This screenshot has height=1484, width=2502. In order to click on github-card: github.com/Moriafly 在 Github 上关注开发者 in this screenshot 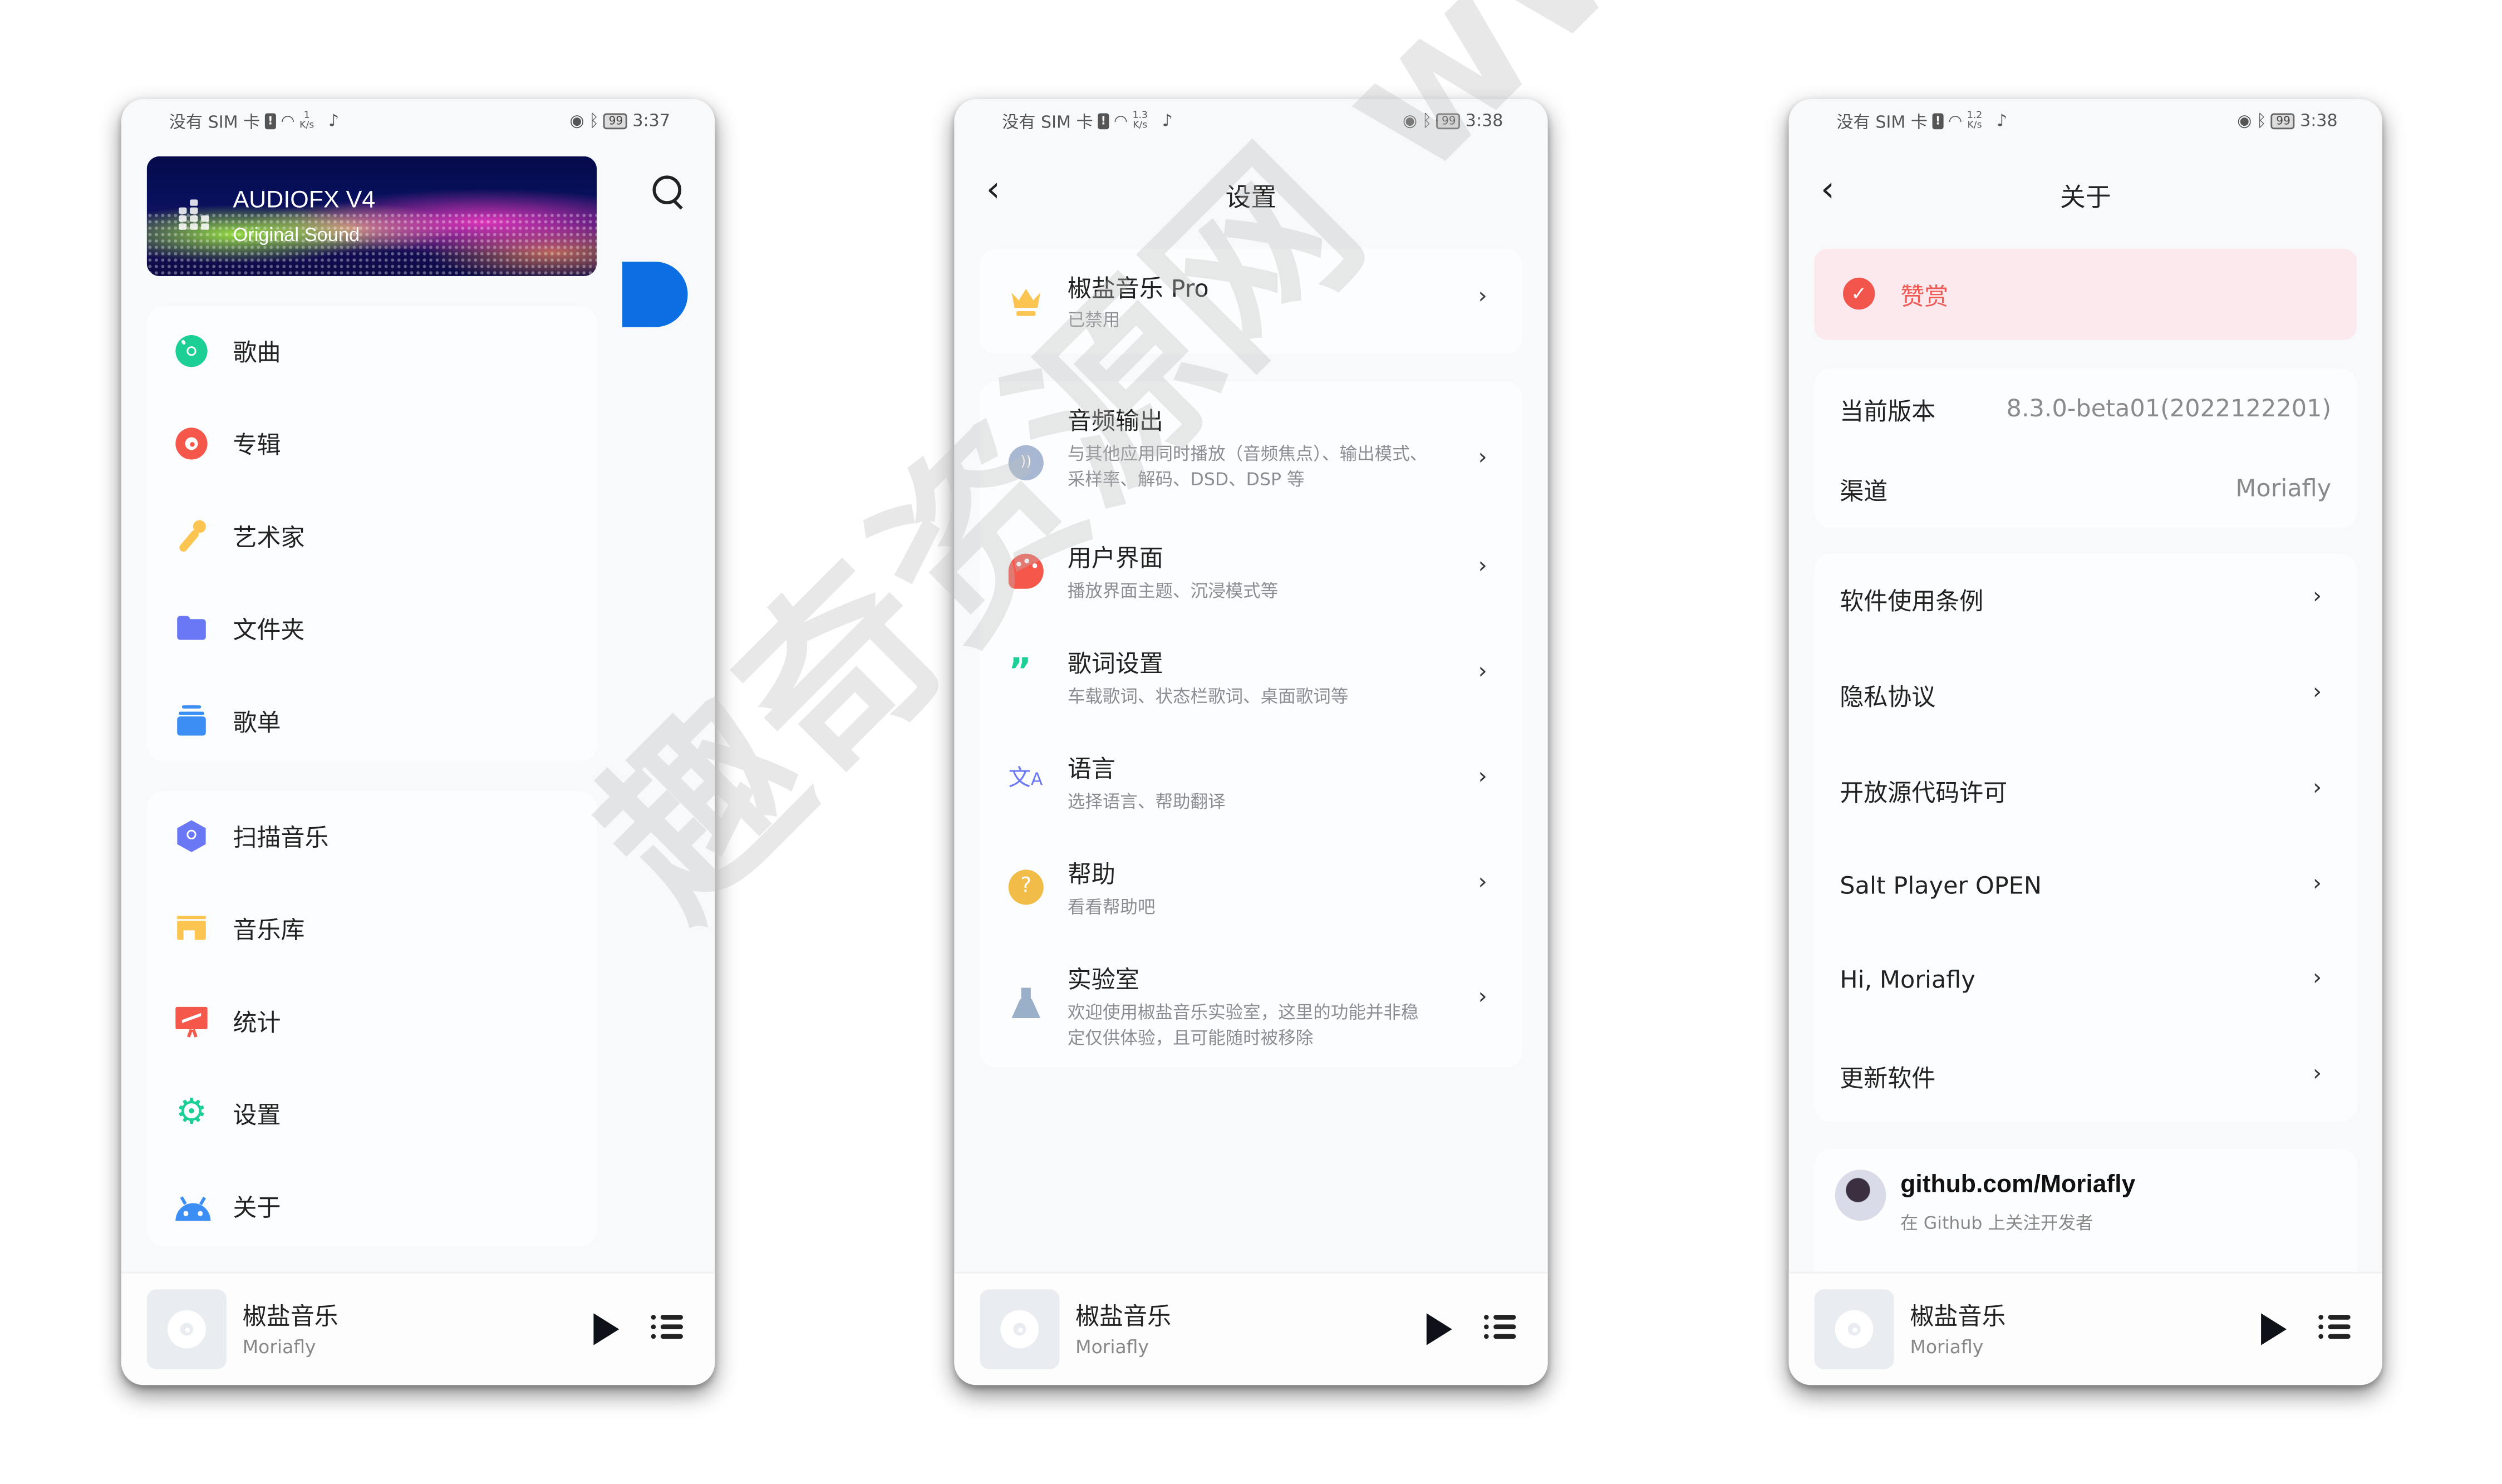, I will do `click(2085, 1221)`.